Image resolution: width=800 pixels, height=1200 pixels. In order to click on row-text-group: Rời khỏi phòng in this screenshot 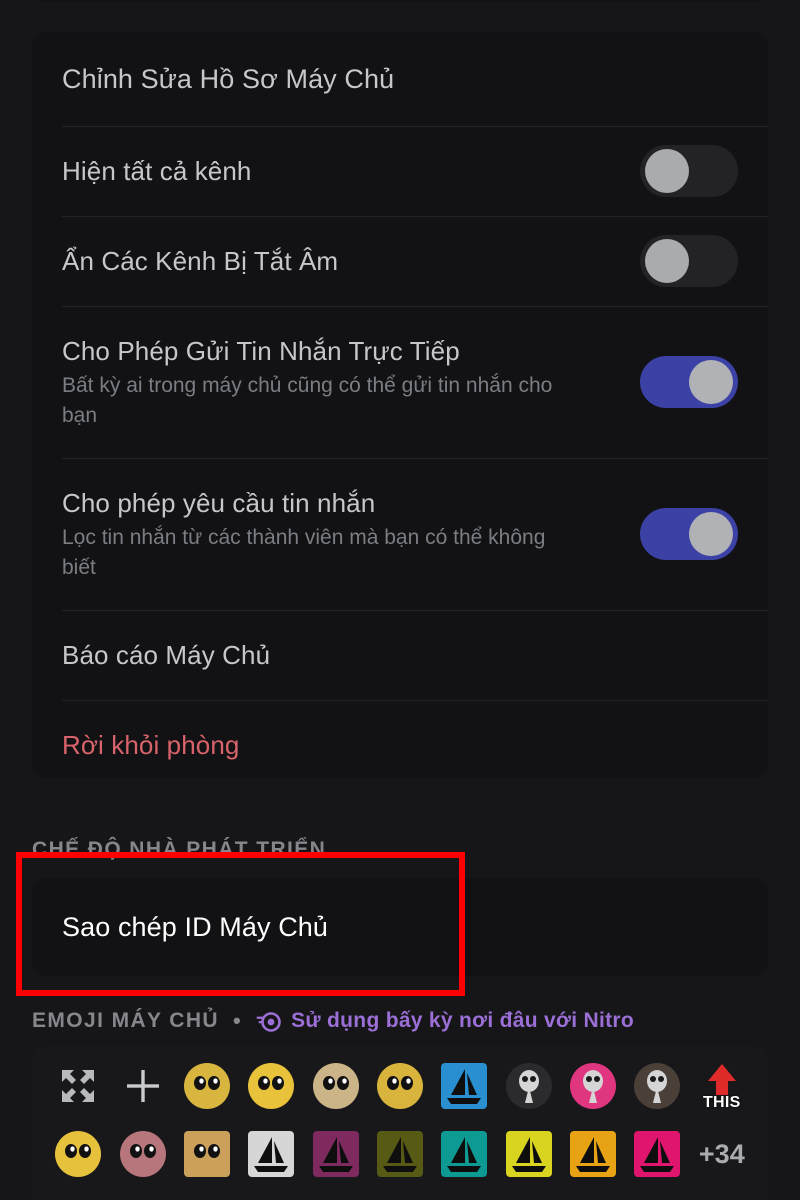, I will do `click(400, 745)`.